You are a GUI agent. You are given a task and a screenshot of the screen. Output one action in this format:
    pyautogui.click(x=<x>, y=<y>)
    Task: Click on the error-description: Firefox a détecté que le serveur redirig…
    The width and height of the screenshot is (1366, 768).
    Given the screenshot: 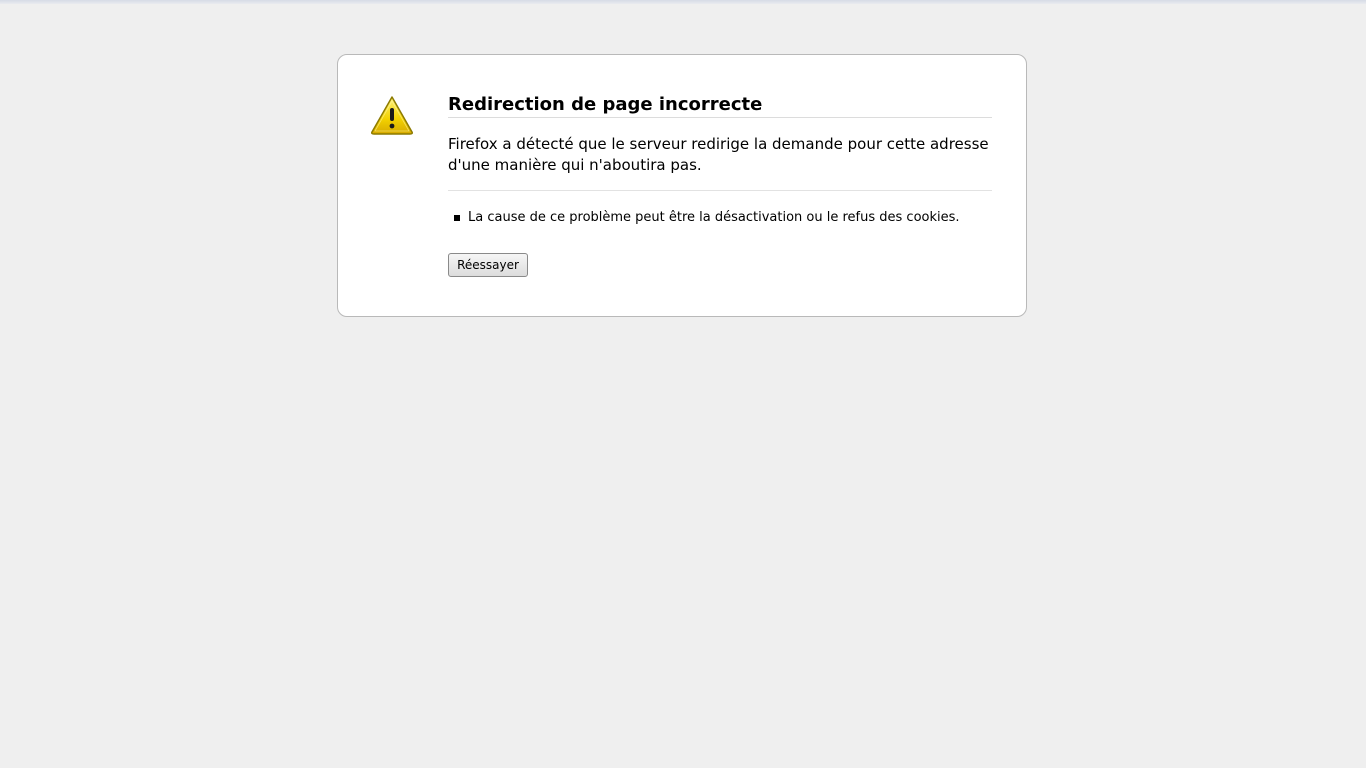 What is the action you would take?
    pyautogui.click(x=720, y=162)
    